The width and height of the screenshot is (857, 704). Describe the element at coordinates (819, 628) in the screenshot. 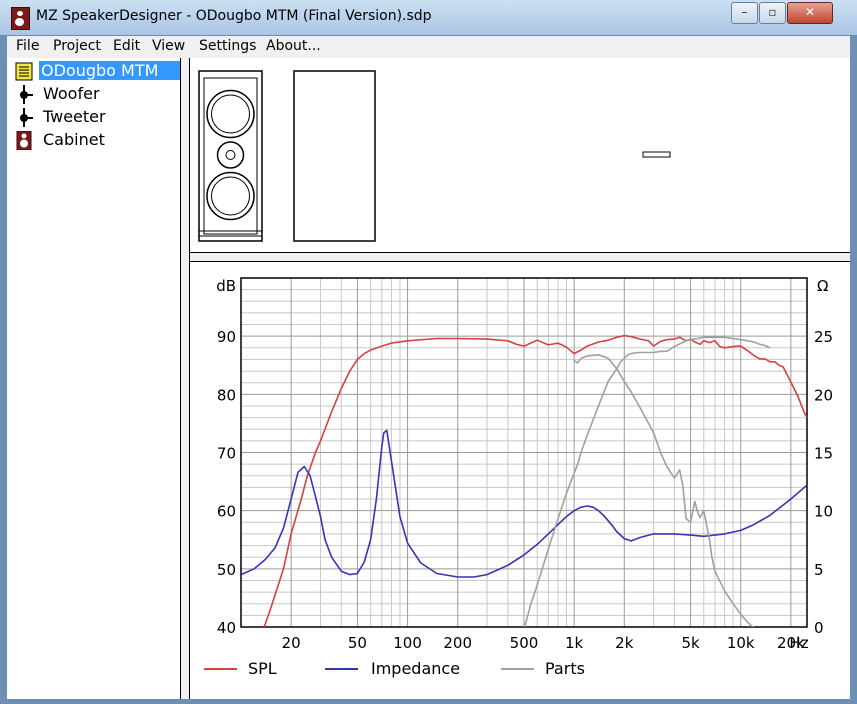

I see `y2-tick-label: 0` at that location.